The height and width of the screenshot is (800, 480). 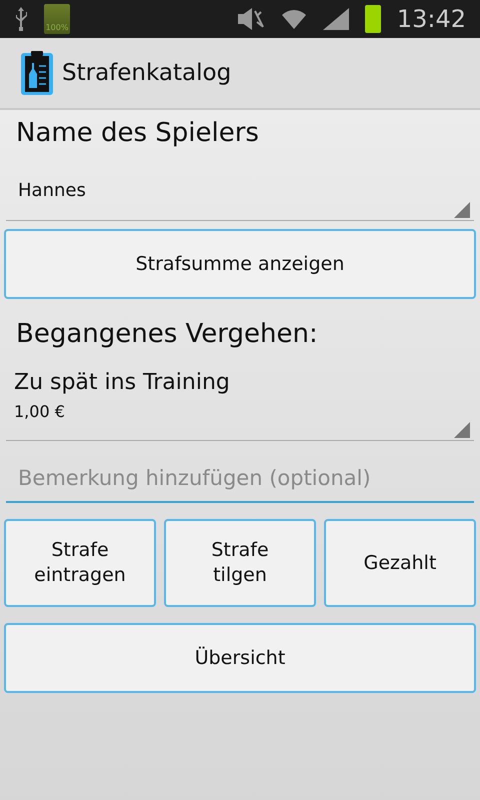 What do you see at coordinates (240, 480) in the screenshot?
I see `remark-field: Bemerkung hinzufügen (optional)` at bounding box center [240, 480].